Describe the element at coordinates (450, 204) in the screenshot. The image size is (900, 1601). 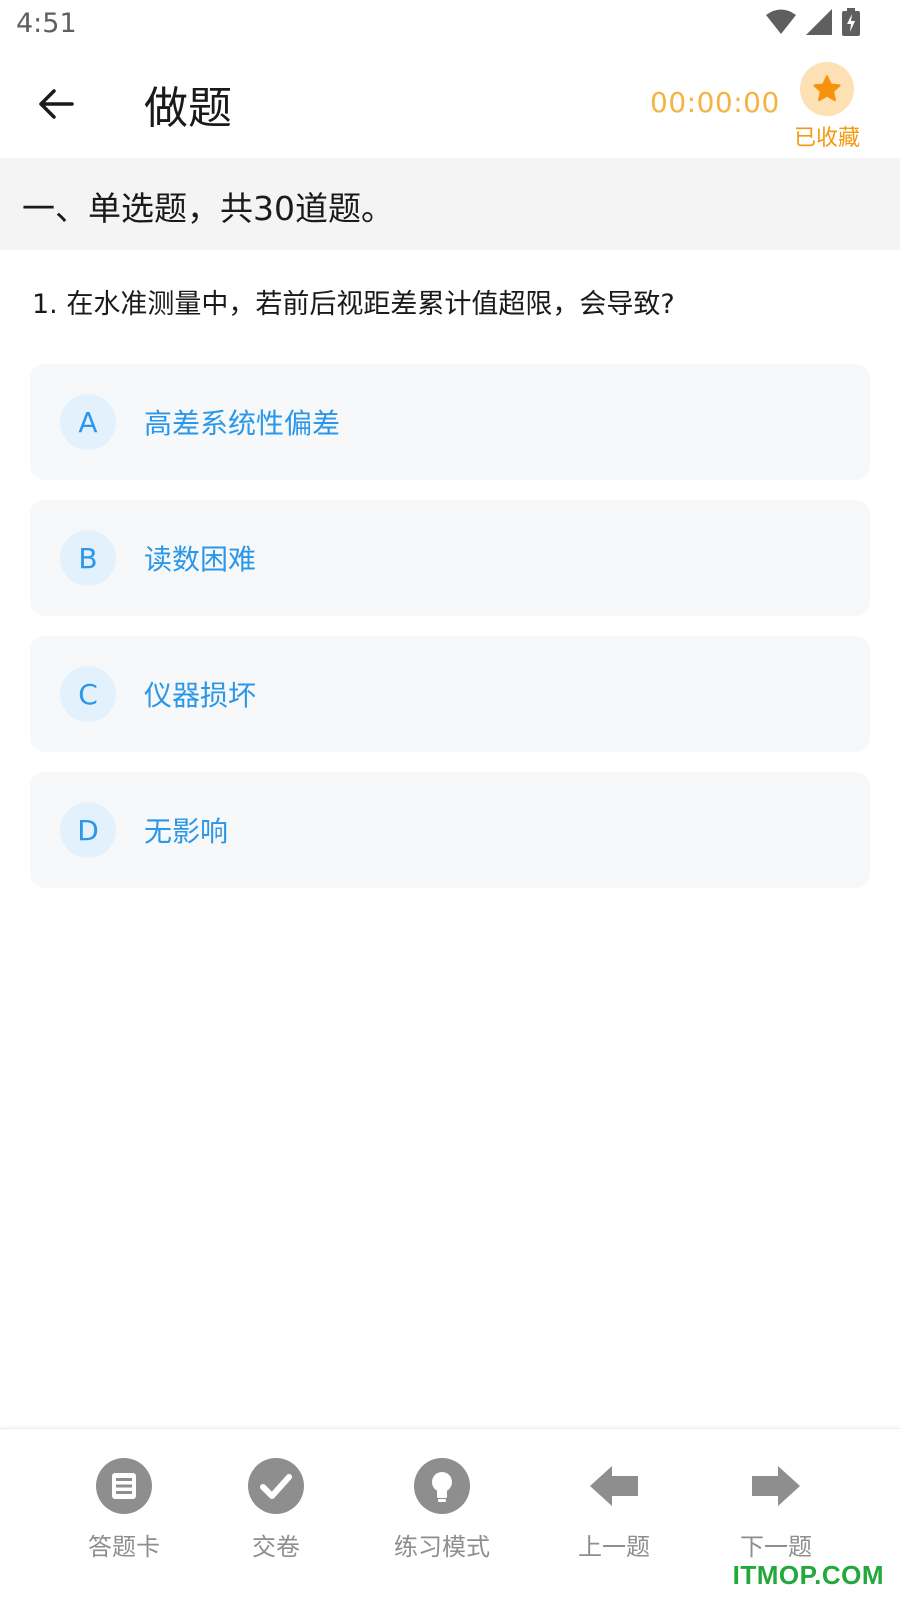
I see `section-header: 一、单选题，共30道题。` at that location.